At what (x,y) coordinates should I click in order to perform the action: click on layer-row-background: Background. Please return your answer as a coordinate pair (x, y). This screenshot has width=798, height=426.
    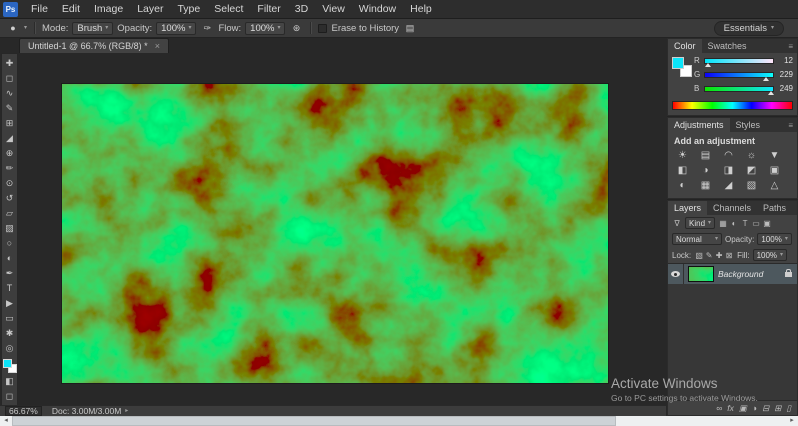
    Looking at the image, I should click on (732, 274).